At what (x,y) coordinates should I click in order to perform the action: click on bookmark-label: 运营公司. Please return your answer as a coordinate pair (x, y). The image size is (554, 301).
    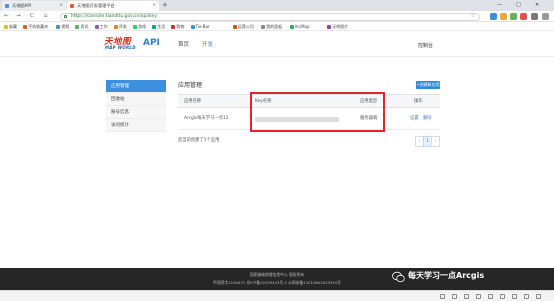
    Looking at the image, I should click on (245, 26).